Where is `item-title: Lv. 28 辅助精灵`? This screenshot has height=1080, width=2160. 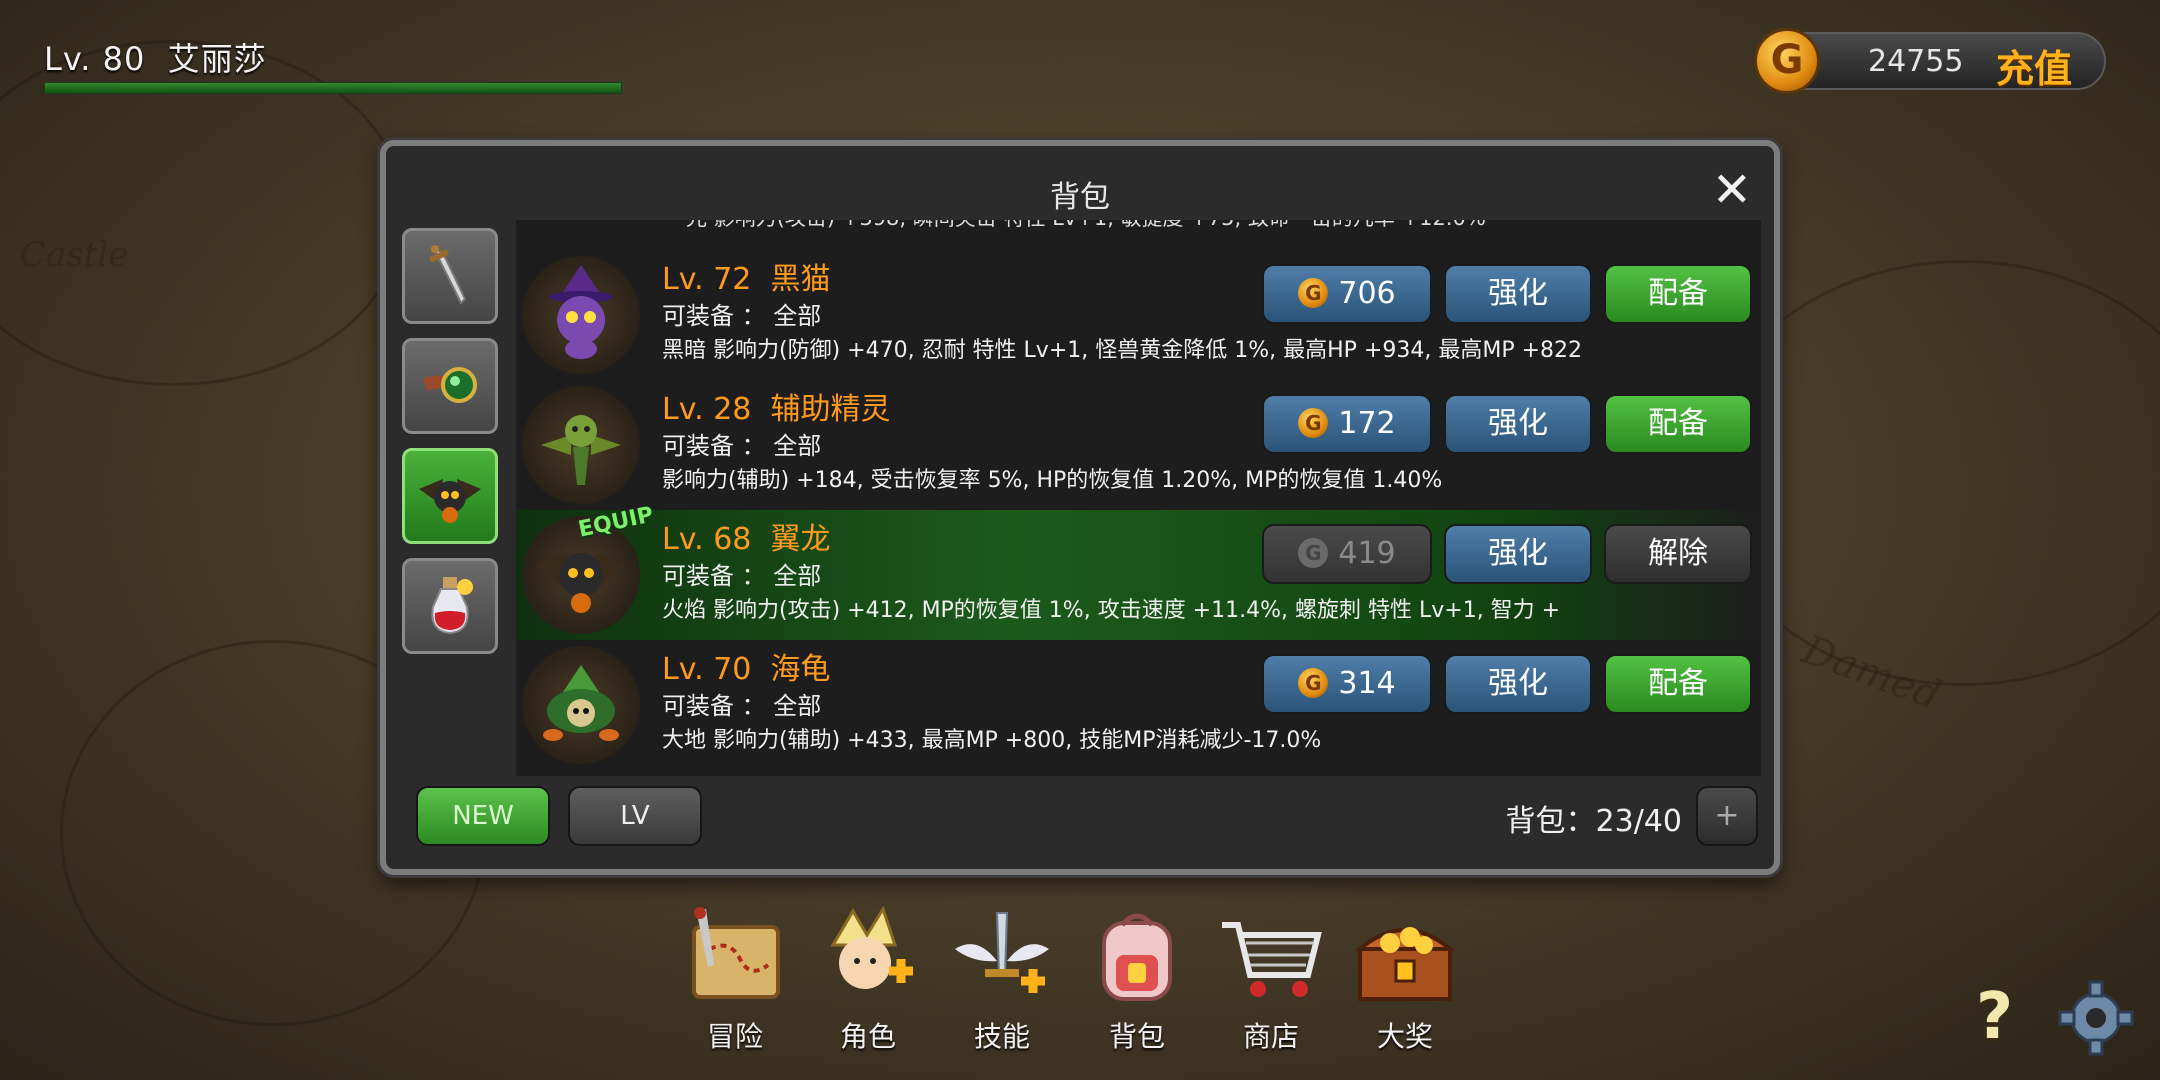
item-title: Lv. 28 辅助精灵 is located at coordinates (776, 406).